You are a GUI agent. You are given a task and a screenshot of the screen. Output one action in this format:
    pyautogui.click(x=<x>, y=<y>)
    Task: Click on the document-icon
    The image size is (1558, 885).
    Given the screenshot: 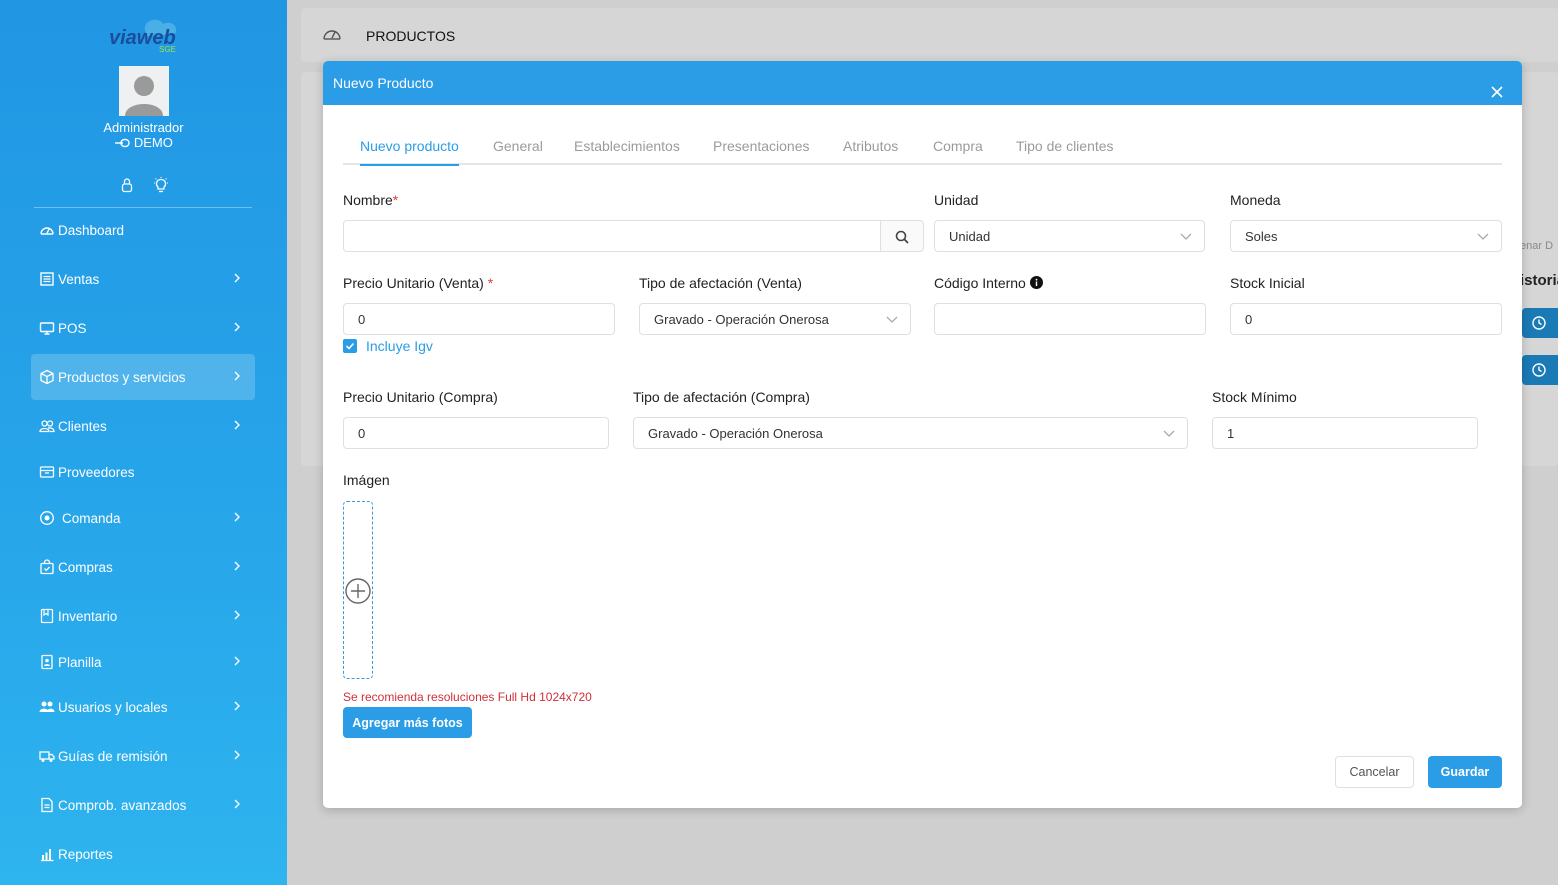 What is the action you would take?
    pyautogui.click(x=47, y=805)
    